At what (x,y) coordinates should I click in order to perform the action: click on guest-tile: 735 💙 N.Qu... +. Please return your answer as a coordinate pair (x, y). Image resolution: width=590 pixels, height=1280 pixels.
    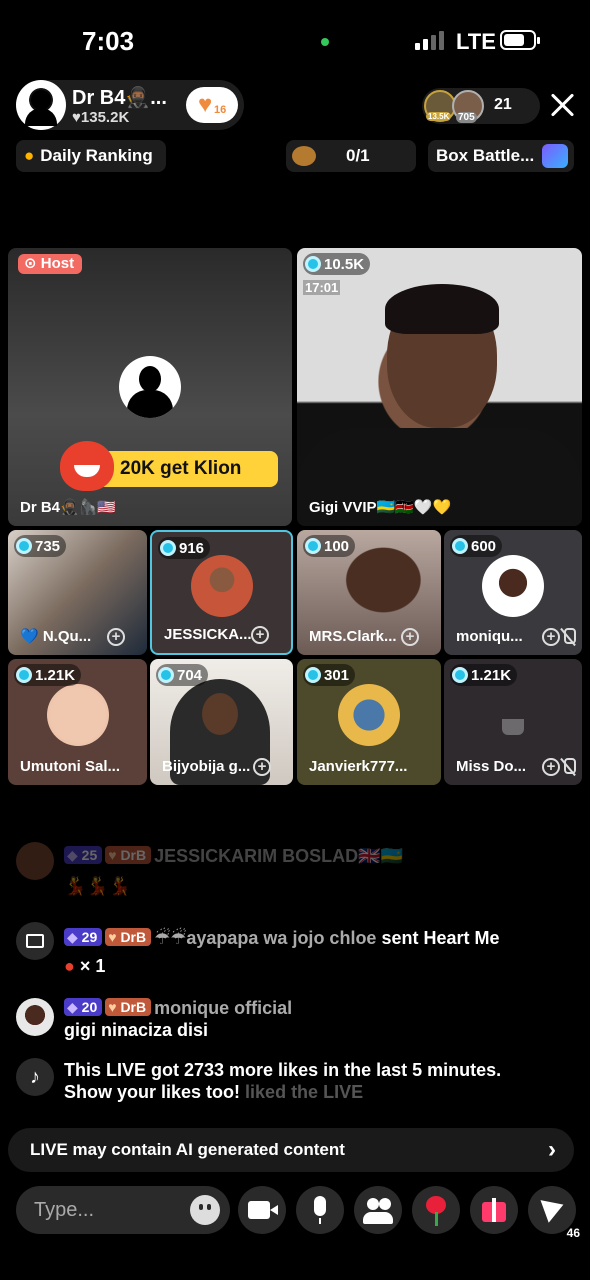
    Looking at the image, I should click on (77, 592).